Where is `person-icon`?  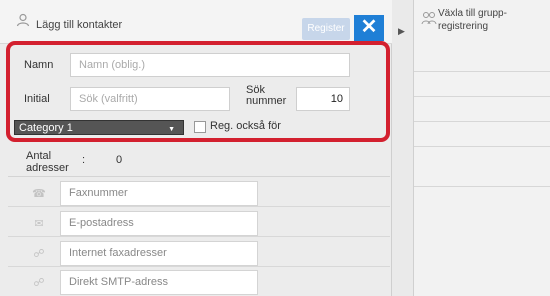 person-icon is located at coordinates (23, 20).